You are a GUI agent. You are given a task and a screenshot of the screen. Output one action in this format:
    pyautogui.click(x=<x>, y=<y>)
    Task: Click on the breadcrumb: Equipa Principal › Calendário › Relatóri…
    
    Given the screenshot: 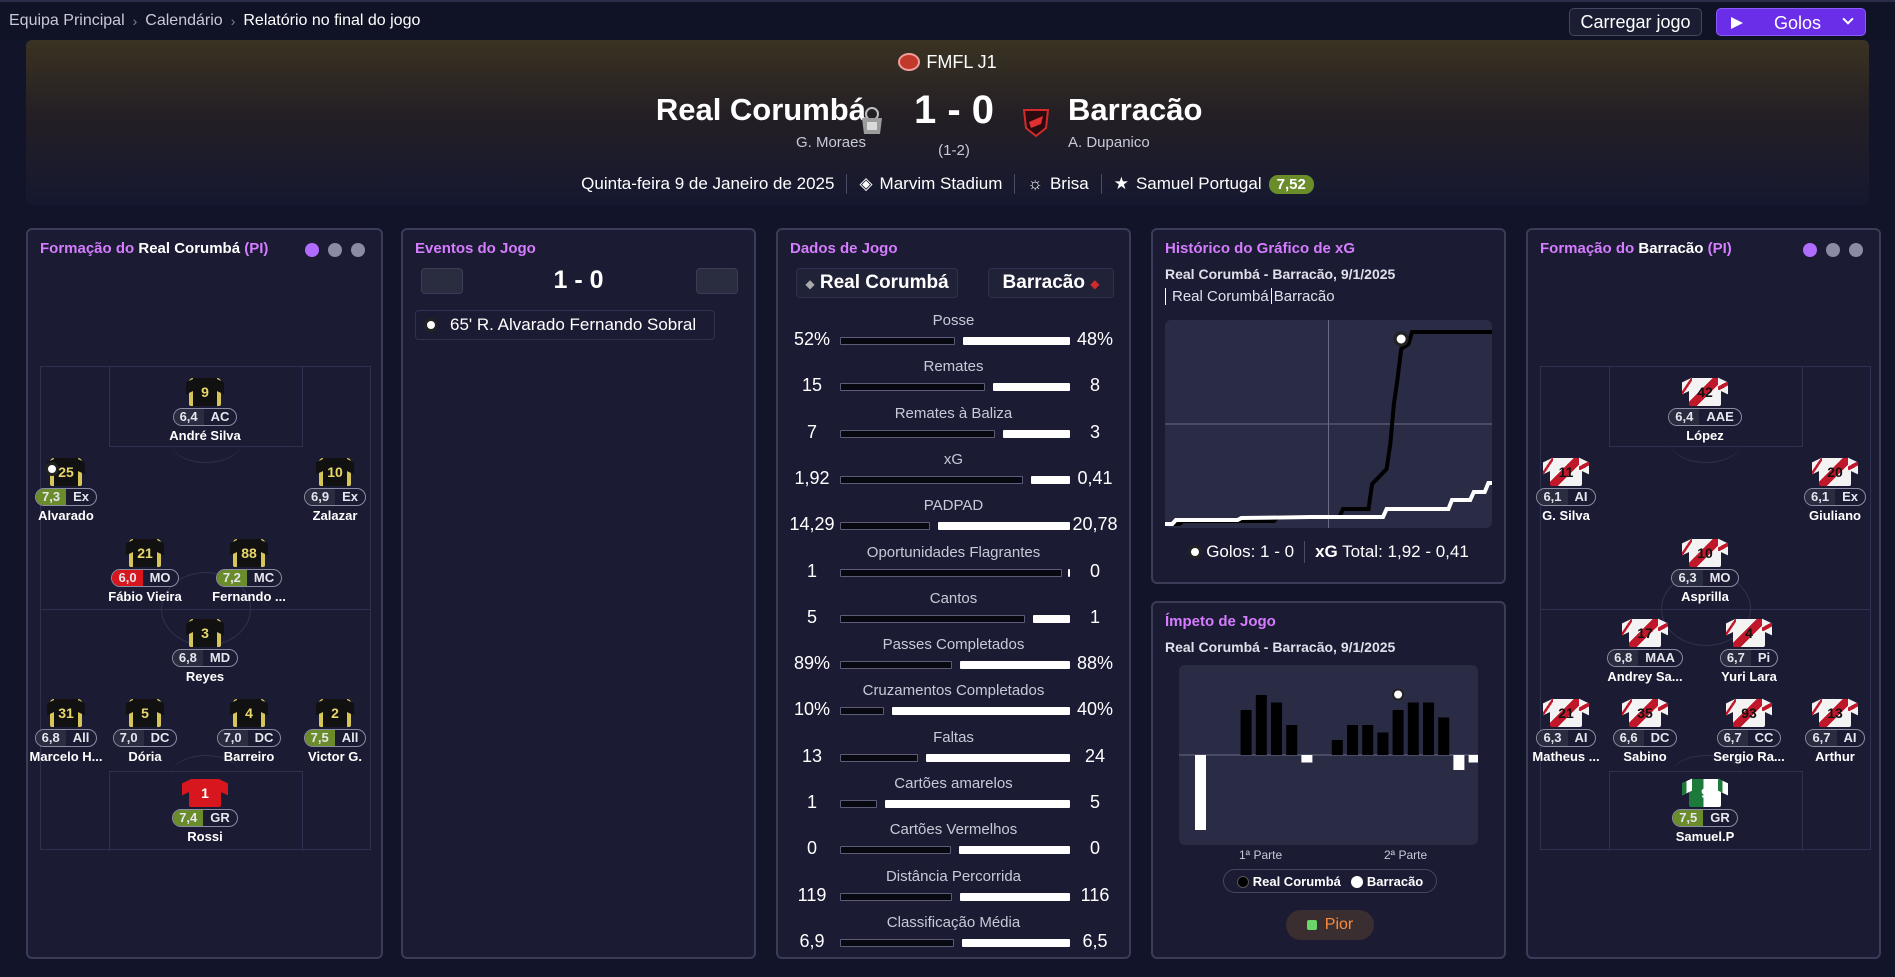 What is the action you would take?
    pyautogui.click(x=214, y=21)
    